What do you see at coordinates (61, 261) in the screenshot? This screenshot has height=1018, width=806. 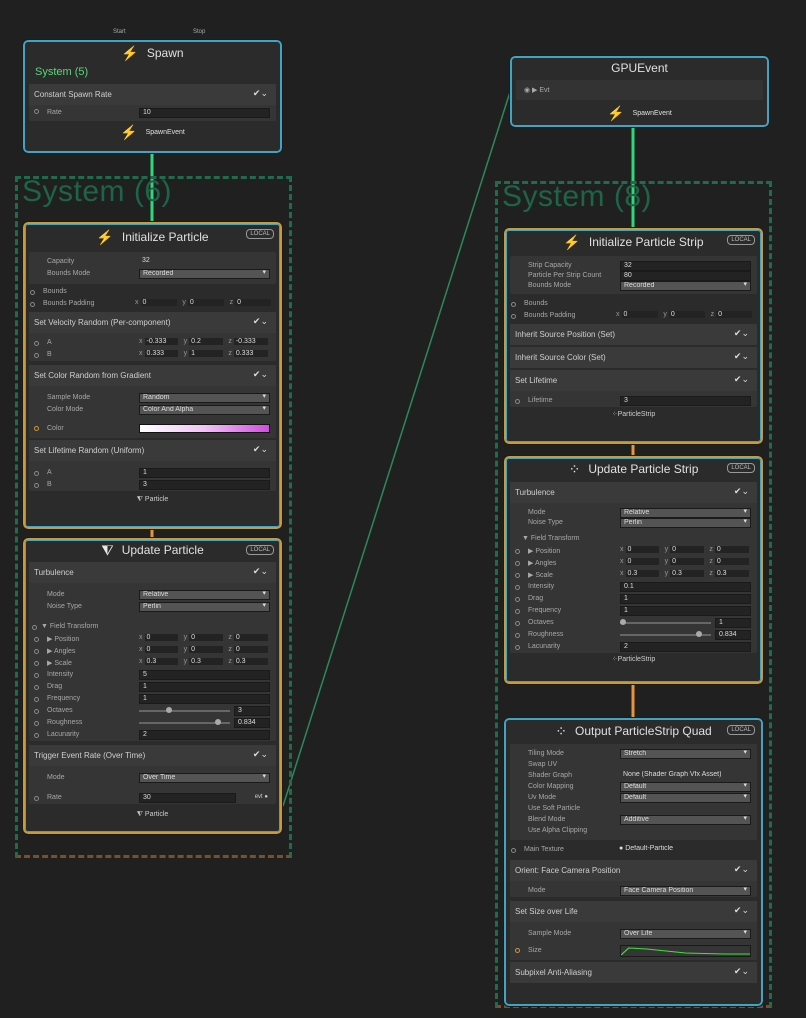 I see `capacity-label: Capacity` at bounding box center [61, 261].